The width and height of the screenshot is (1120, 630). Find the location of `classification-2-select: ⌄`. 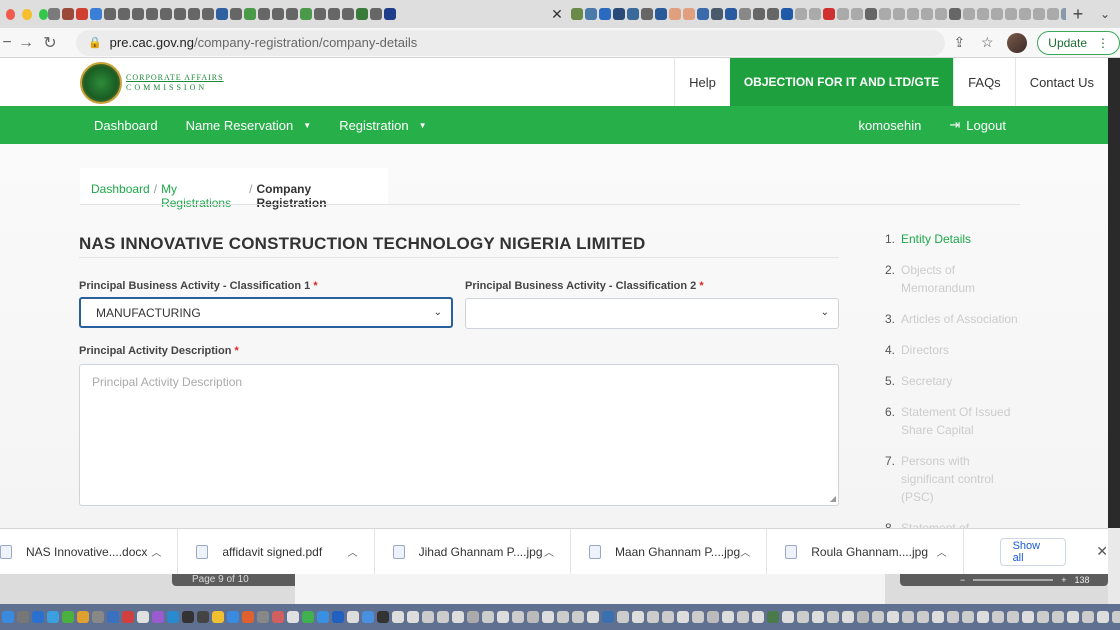

classification-2-select: ⌄ is located at coordinates (652, 313).